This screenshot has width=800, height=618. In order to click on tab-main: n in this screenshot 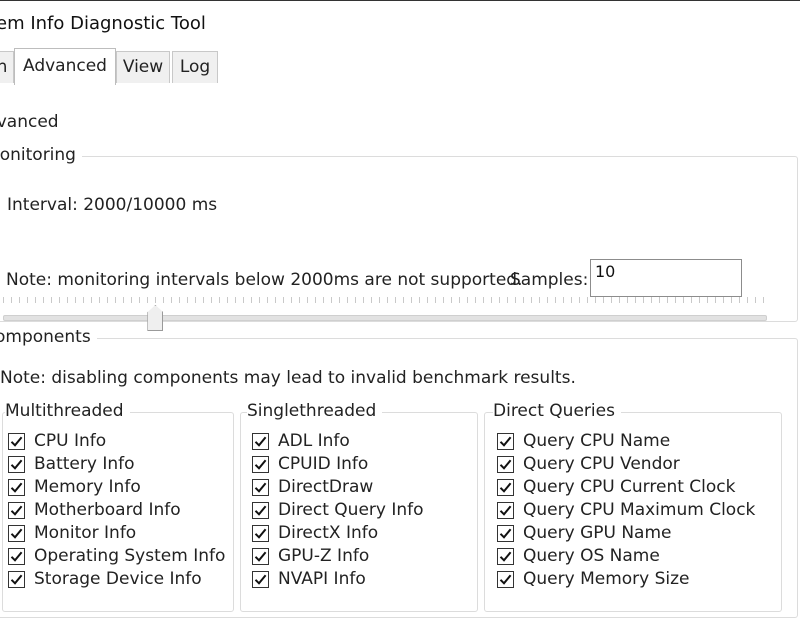, I will do `click(7, 67)`.